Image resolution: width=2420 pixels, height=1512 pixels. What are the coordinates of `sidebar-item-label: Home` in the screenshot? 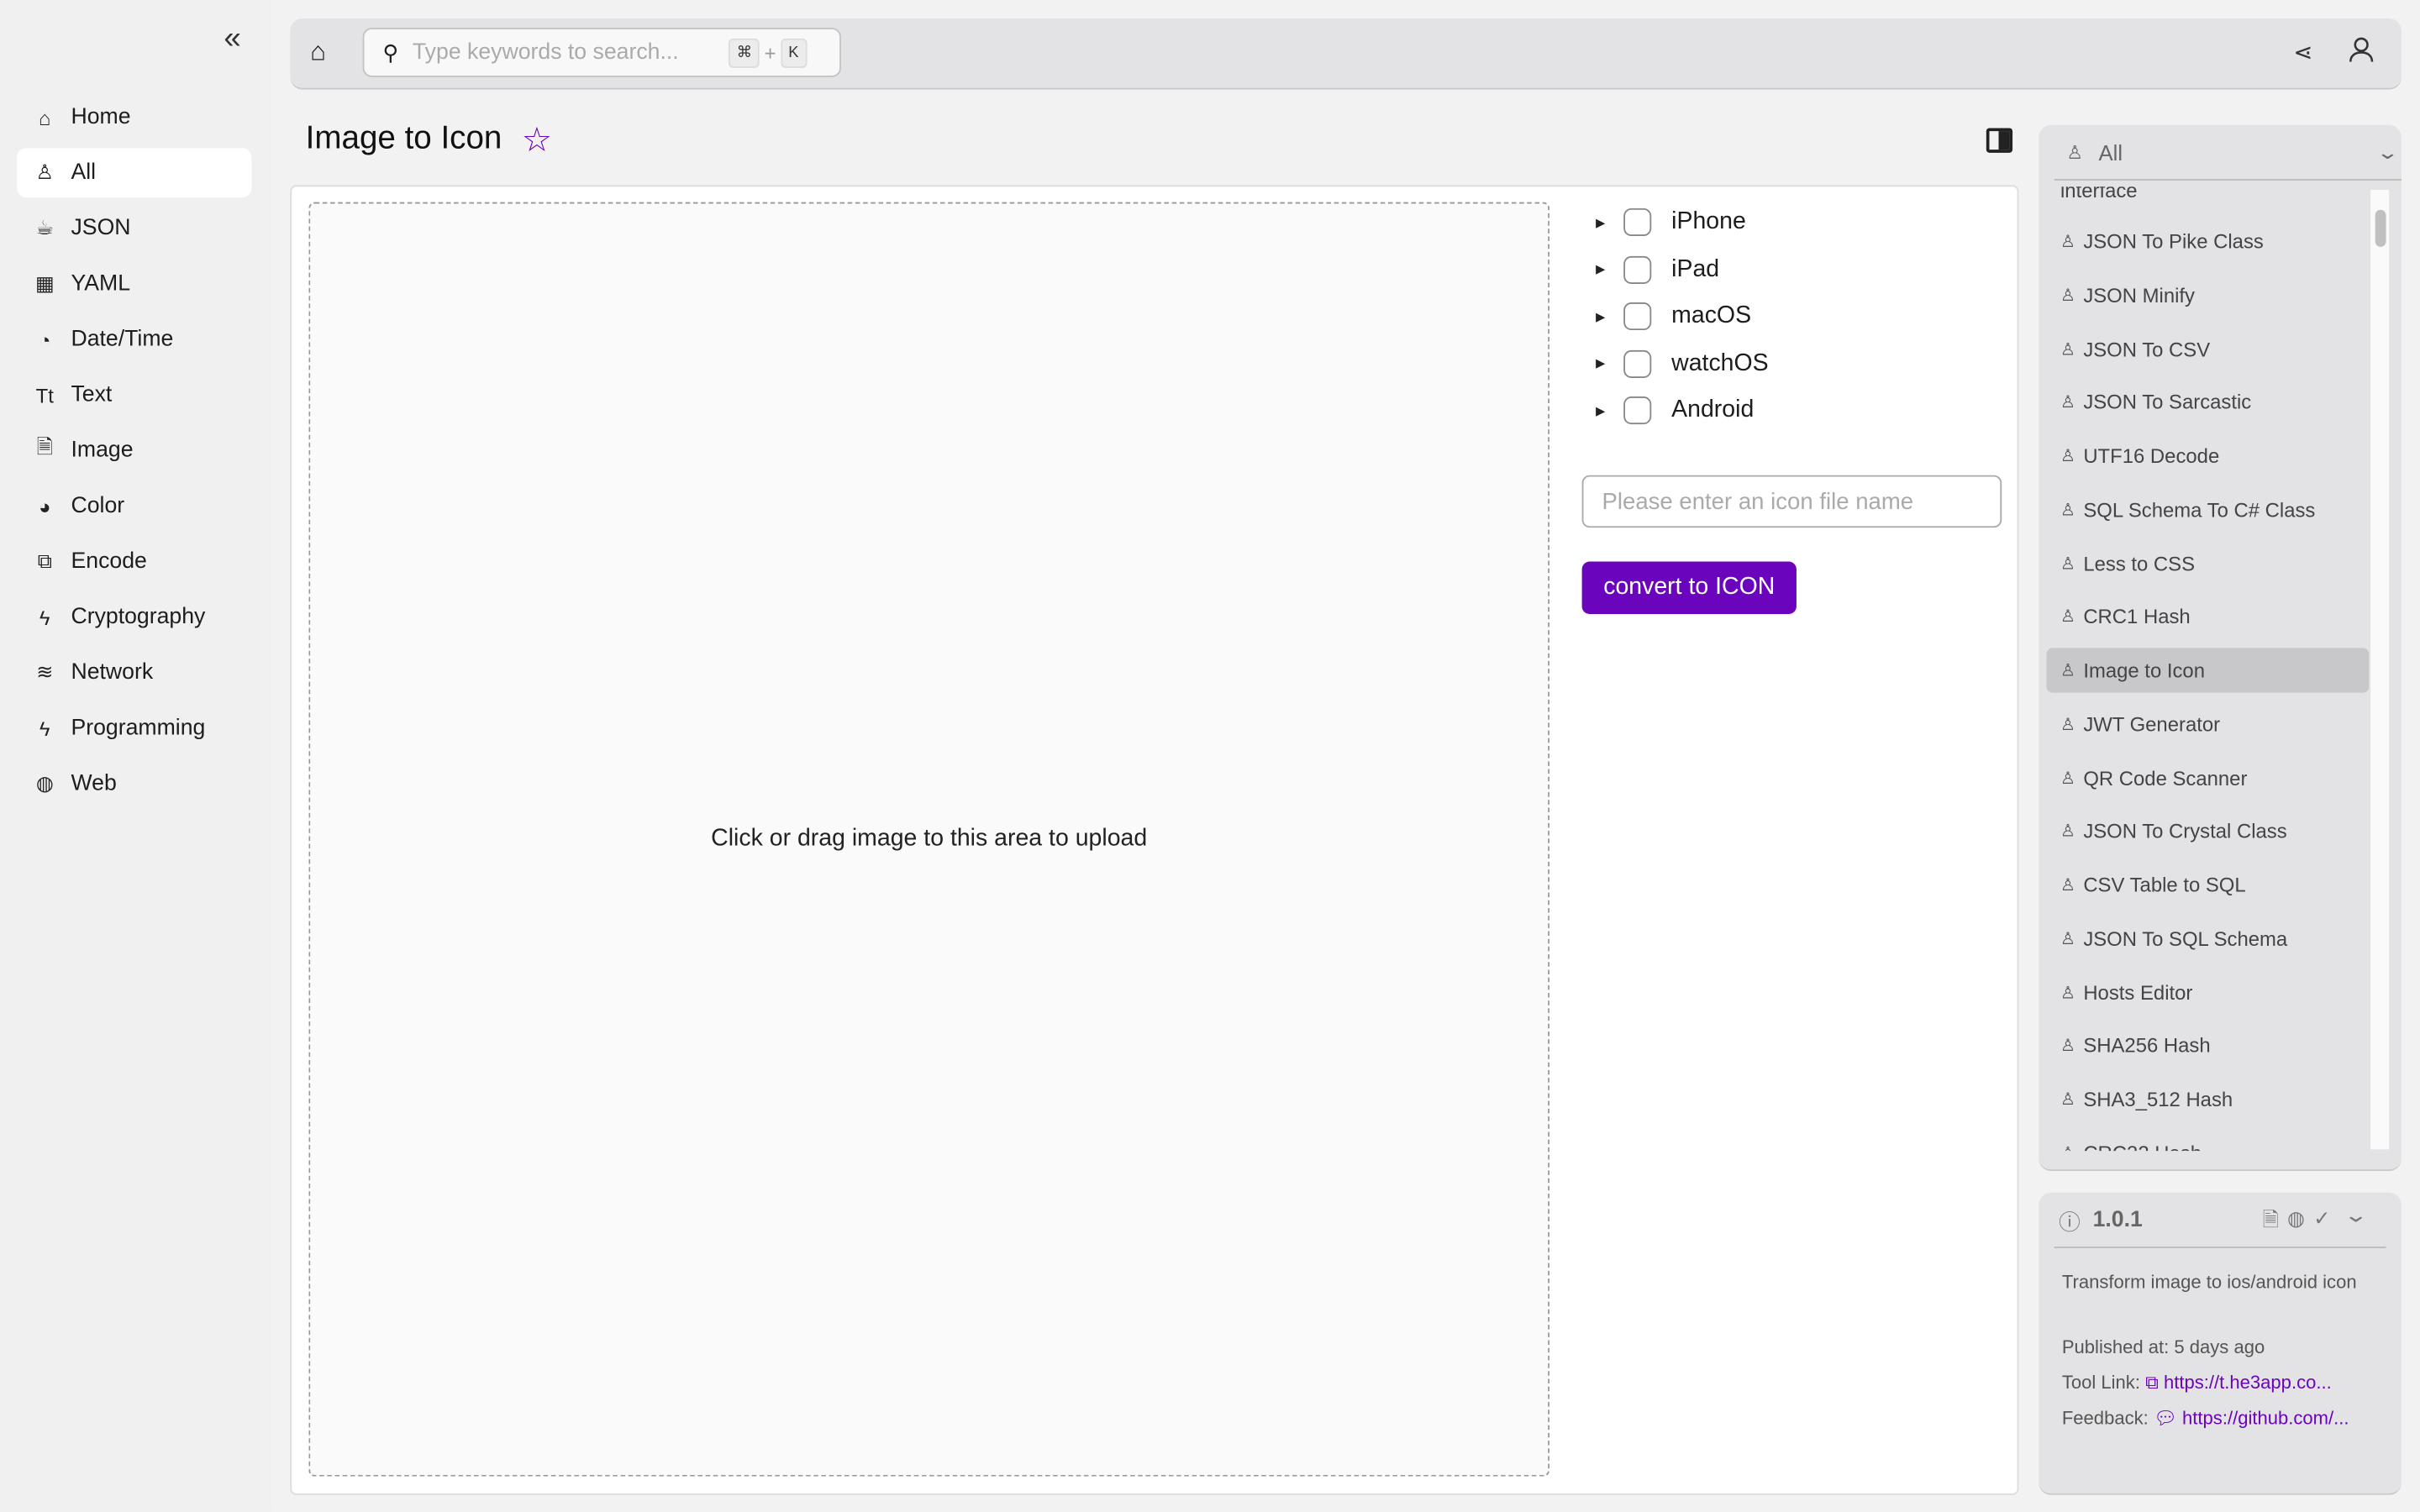 It's located at (101, 117).